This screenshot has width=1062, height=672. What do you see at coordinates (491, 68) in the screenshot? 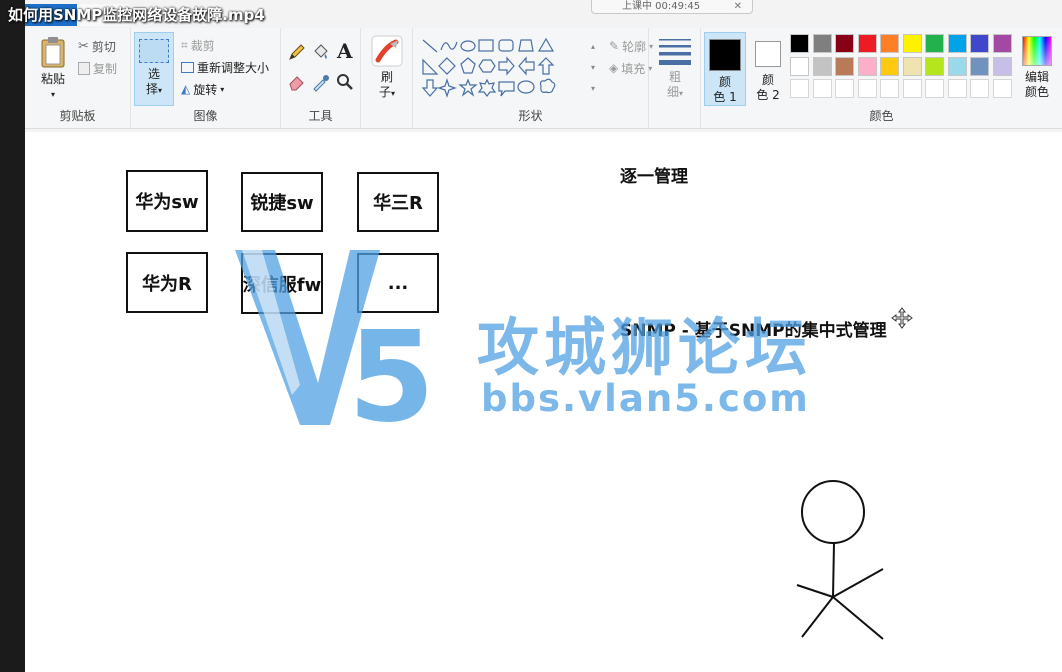
I see `shapes-gallery` at bounding box center [491, 68].